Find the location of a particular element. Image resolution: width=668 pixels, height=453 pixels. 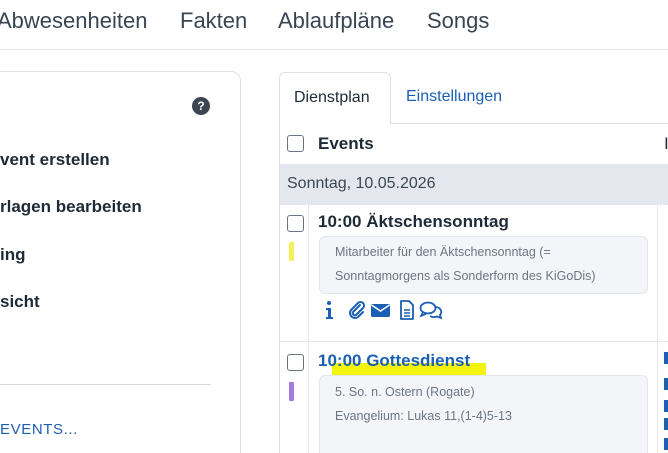

paperclip-icon is located at coordinates (356, 310).